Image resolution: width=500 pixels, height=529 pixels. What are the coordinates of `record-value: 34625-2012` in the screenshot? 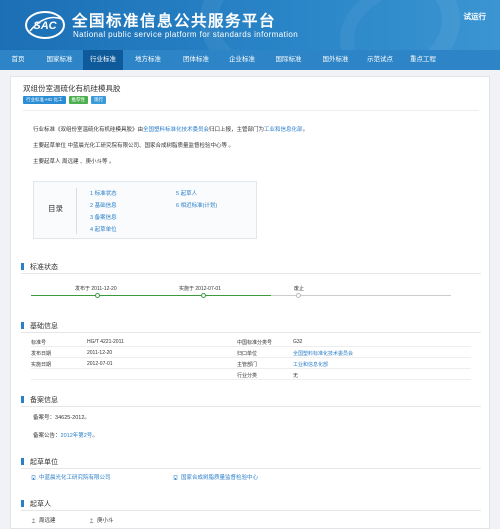 It's located at (70, 418).